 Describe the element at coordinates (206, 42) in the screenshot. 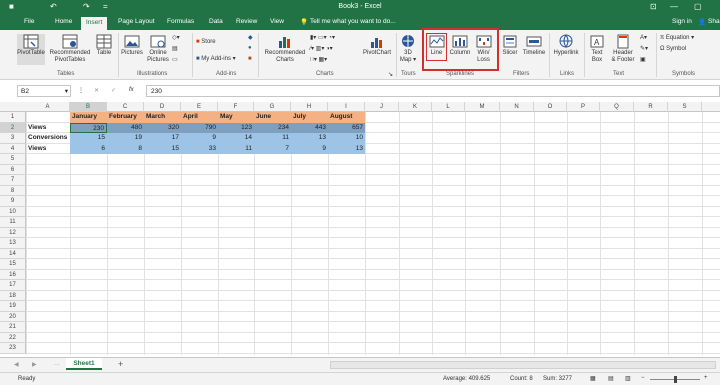

I see `store-button: ■ Store` at that location.